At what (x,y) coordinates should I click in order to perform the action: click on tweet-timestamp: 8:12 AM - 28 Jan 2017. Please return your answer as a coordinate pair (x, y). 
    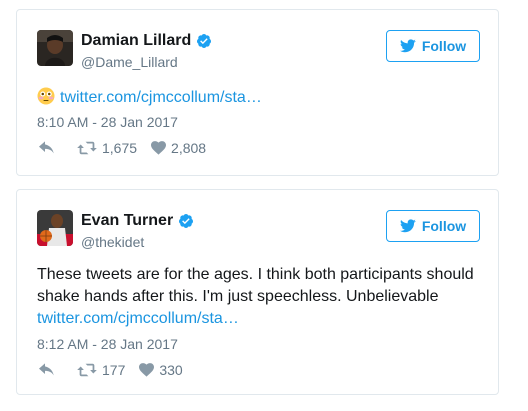
    Looking at the image, I should click on (107, 344).